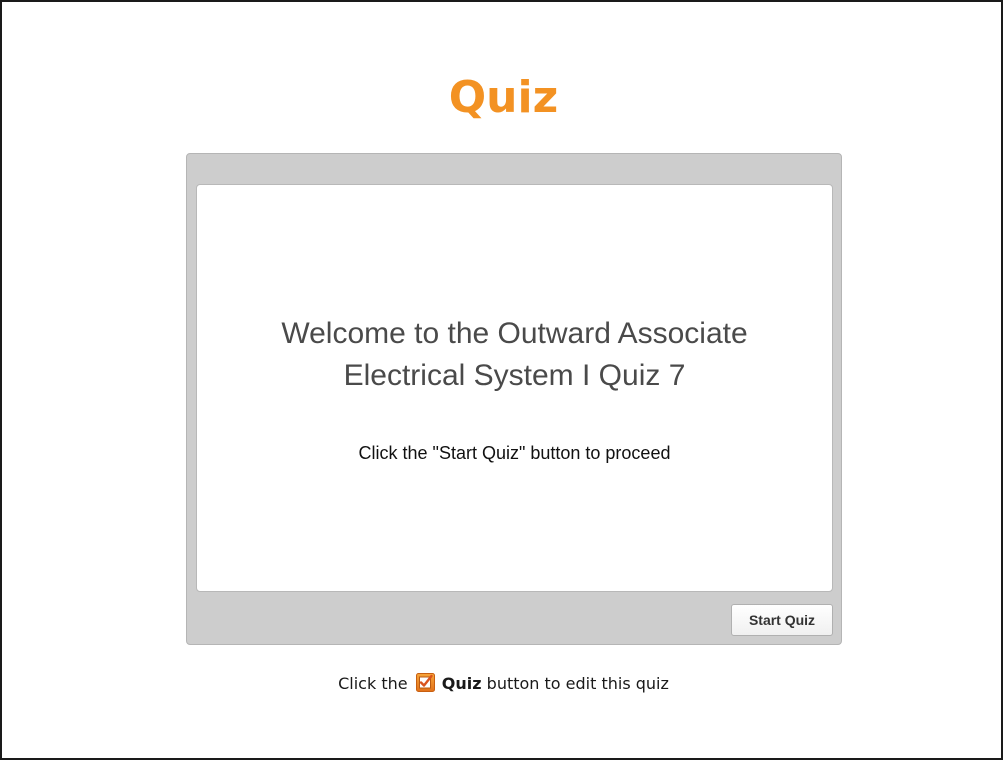 The height and width of the screenshot is (760, 1005). I want to click on footer-quiz-label: Quiz, so click(461, 683).